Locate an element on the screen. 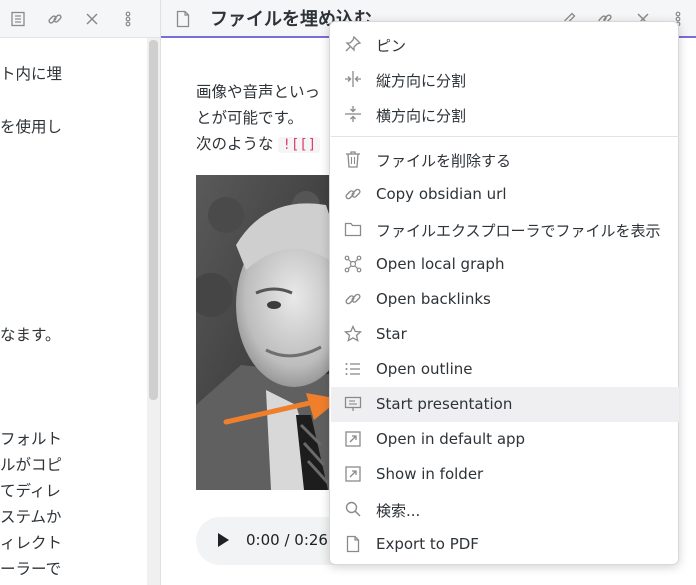  menu-item-show-in-explorer: ファイルエクスプローラでファイルを表示 is located at coordinates (505, 229).